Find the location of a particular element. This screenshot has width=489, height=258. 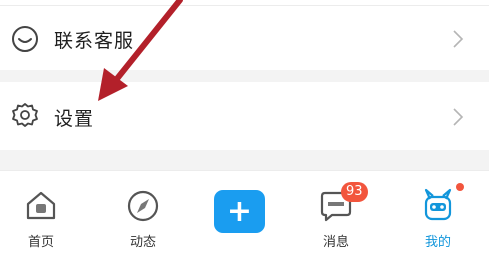

tab-messages-label: 消息 is located at coordinates (335, 242).